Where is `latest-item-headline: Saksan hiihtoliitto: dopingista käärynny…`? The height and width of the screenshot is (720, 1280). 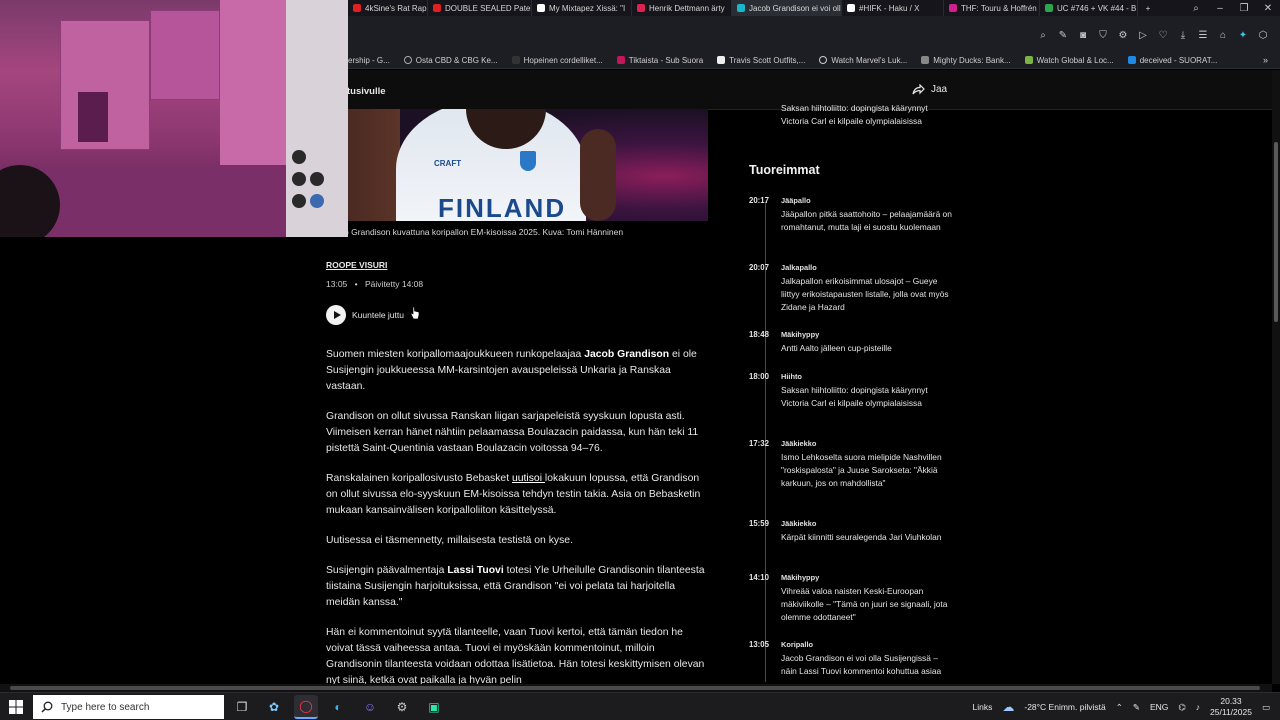 latest-item-headline: Saksan hiihtoliitto: dopingista käärynny… is located at coordinates (866, 114).